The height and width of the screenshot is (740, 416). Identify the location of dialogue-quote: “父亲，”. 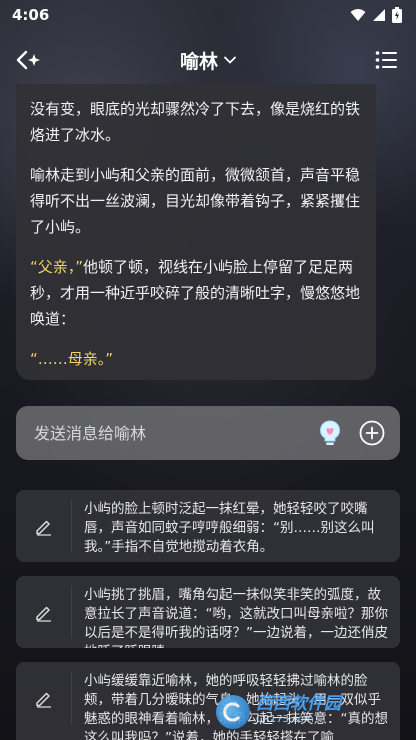
(57, 267).